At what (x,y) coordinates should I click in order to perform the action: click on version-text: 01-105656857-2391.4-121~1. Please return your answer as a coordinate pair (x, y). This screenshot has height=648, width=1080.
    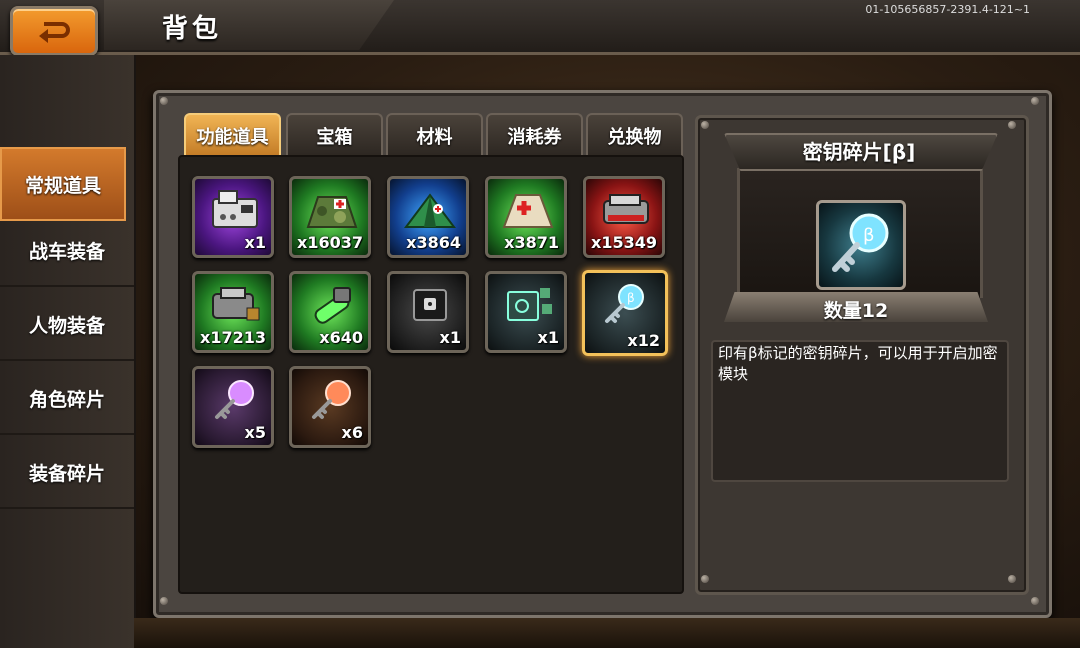
    Looking at the image, I should click on (947, 9).